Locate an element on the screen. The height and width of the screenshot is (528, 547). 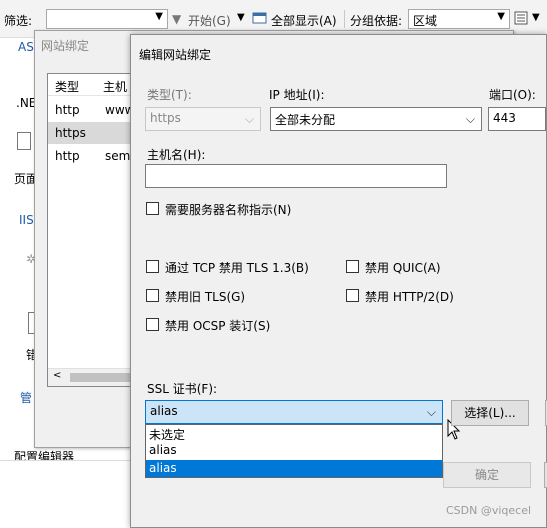
show-all-button: 全部显示(A) is located at coordinates (304, 20).